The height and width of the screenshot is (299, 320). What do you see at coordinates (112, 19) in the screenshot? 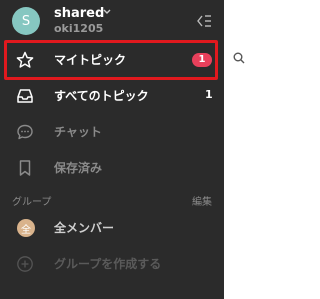
I see `workspace-header: S shared oki1205` at bounding box center [112, 19].